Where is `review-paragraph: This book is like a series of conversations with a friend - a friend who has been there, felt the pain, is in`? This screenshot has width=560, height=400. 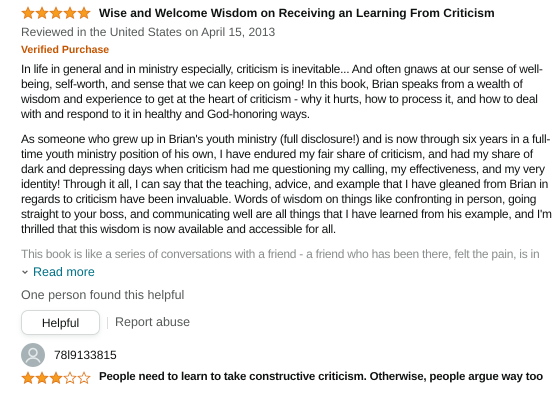 review-paragraph: This book is like a series of conversations with a friend - a friend who has been there, felt the pain, is in is located at coordinates (280, 254).